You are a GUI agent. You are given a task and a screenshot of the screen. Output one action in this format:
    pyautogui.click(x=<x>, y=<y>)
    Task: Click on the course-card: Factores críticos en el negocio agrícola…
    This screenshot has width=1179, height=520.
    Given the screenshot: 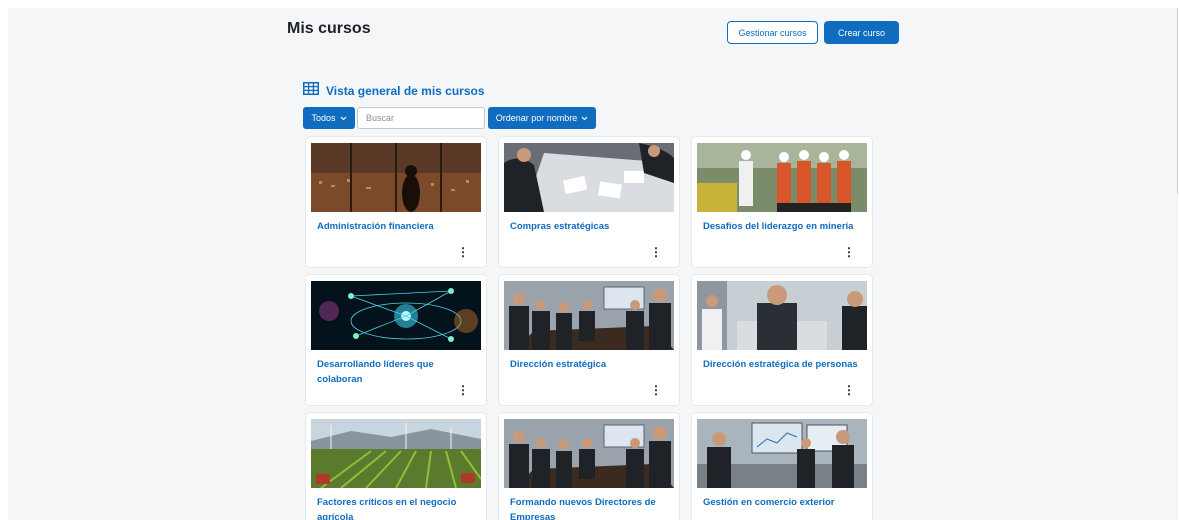 What is the action you would take?
    pyautogui.click(x=396, y=466)
    